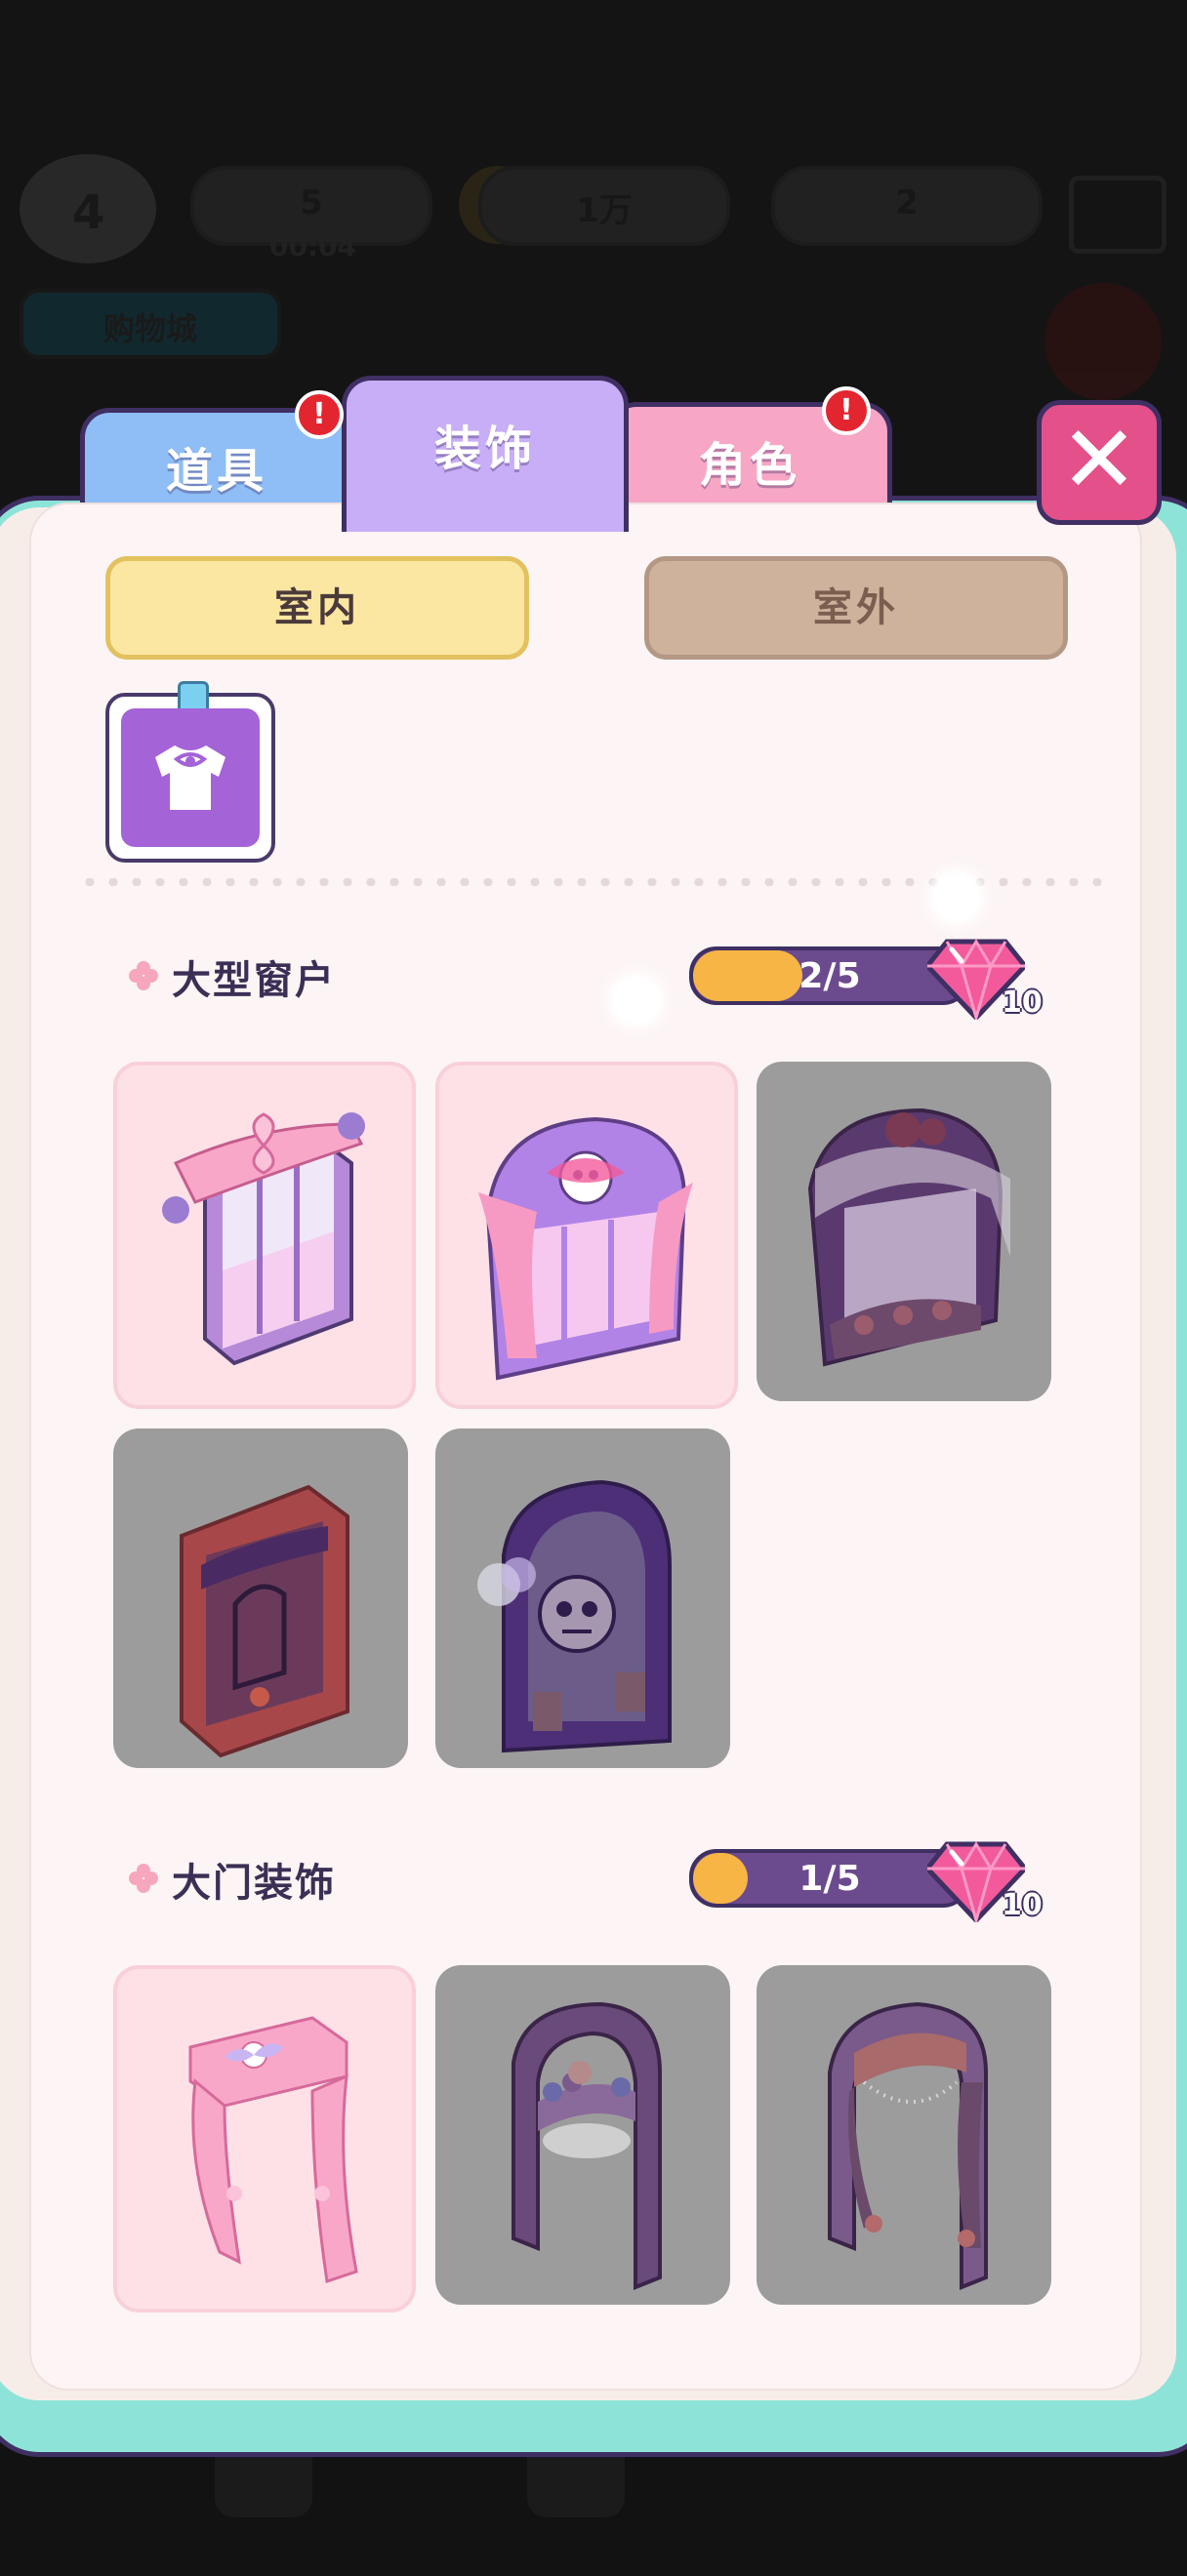 The width and height of the screenshot is (1187, 2576). I want to click on crimson-window-icon, so click(264, 1621).